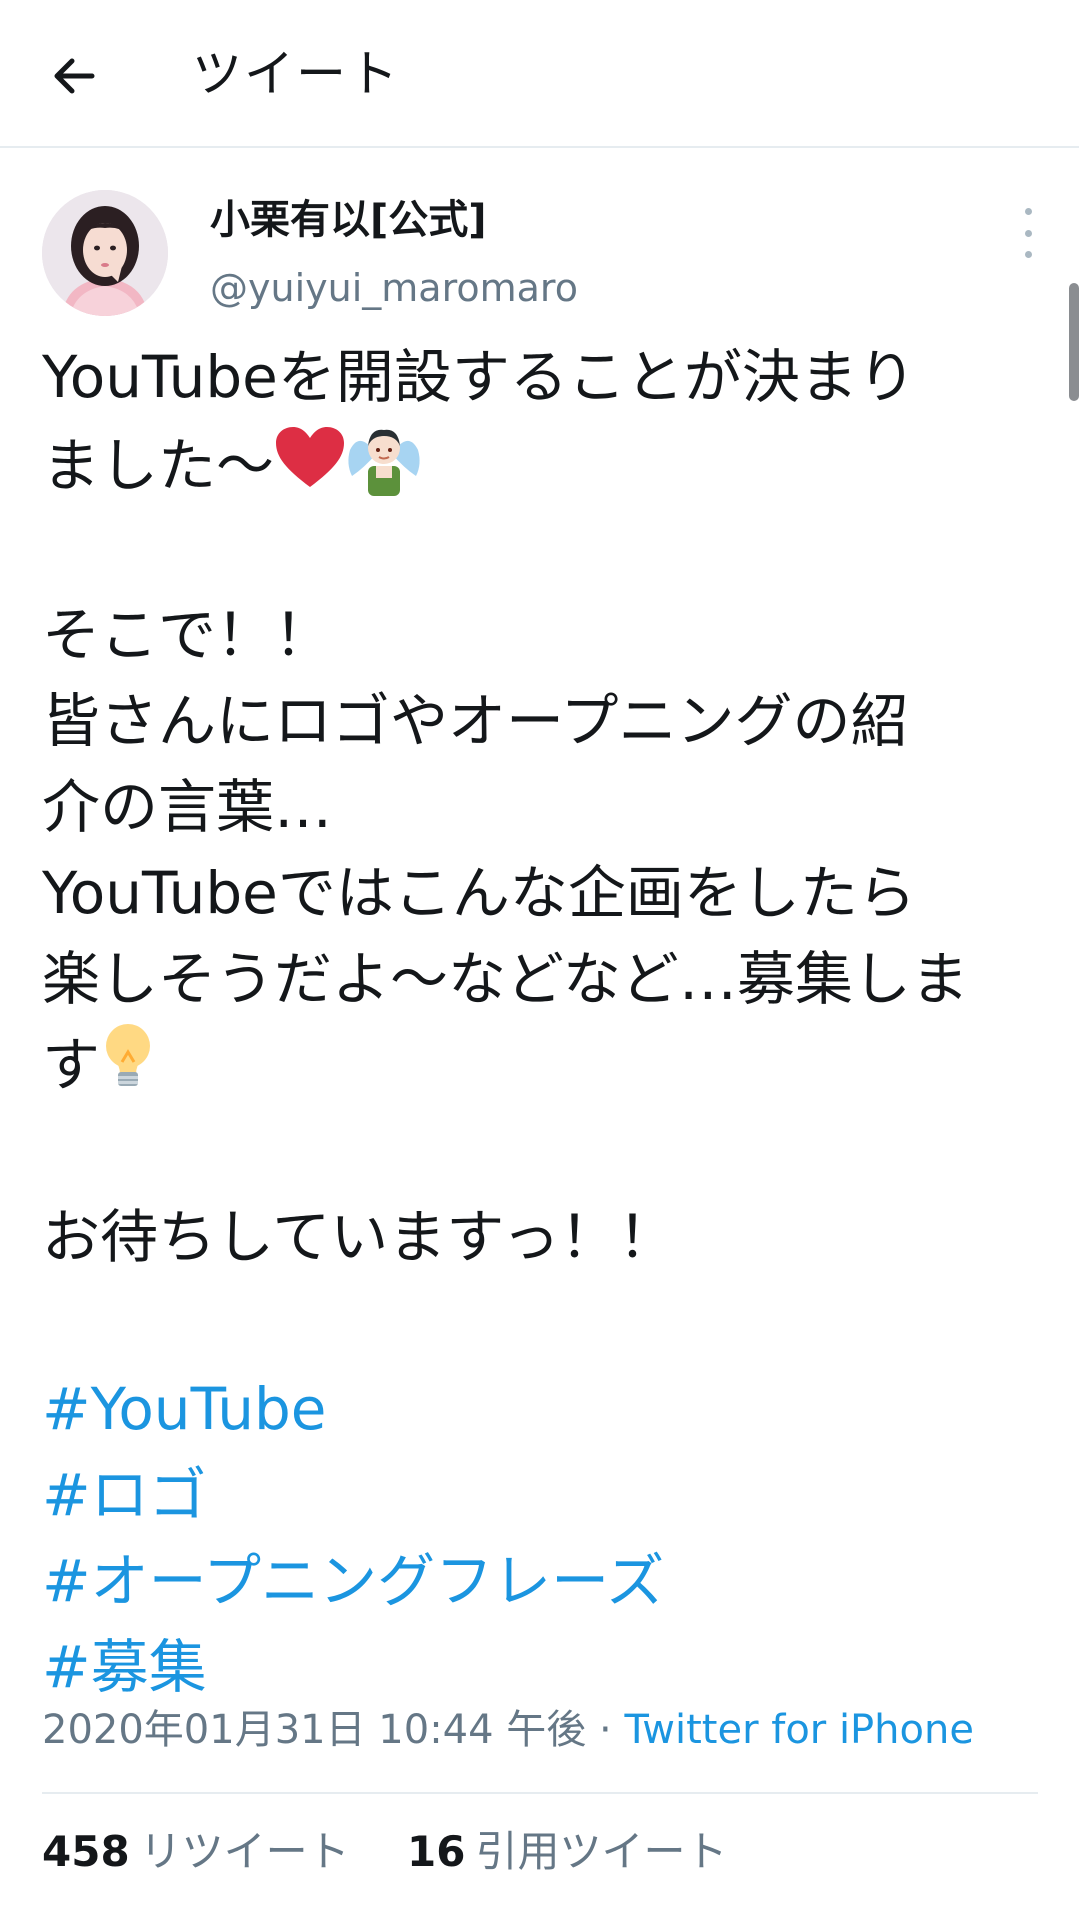  I want to click on back-button, so click(74, 76).